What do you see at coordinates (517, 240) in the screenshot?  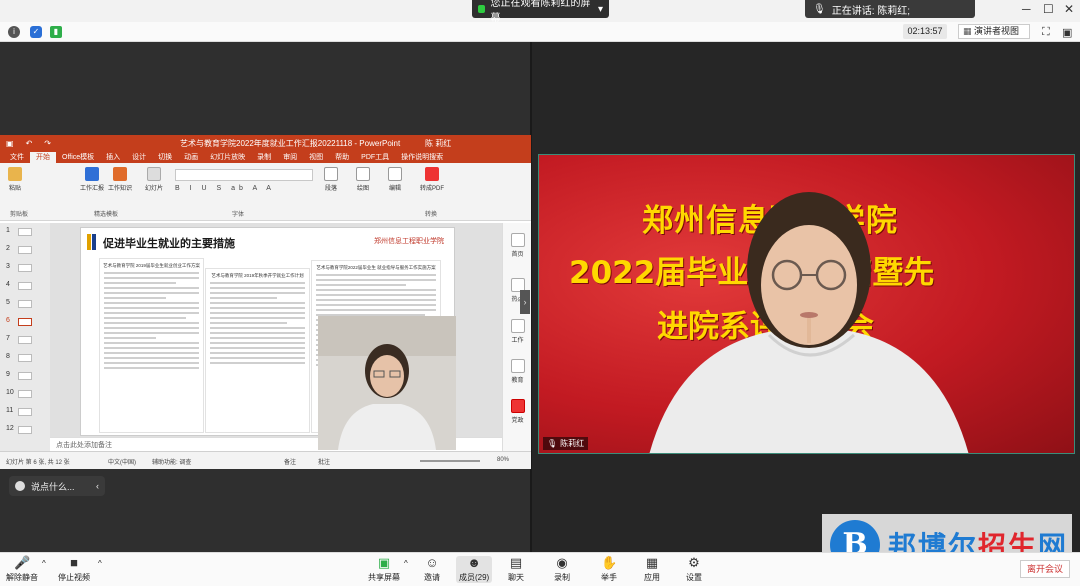 I see `home-icon` at bounding box center [517, 240].